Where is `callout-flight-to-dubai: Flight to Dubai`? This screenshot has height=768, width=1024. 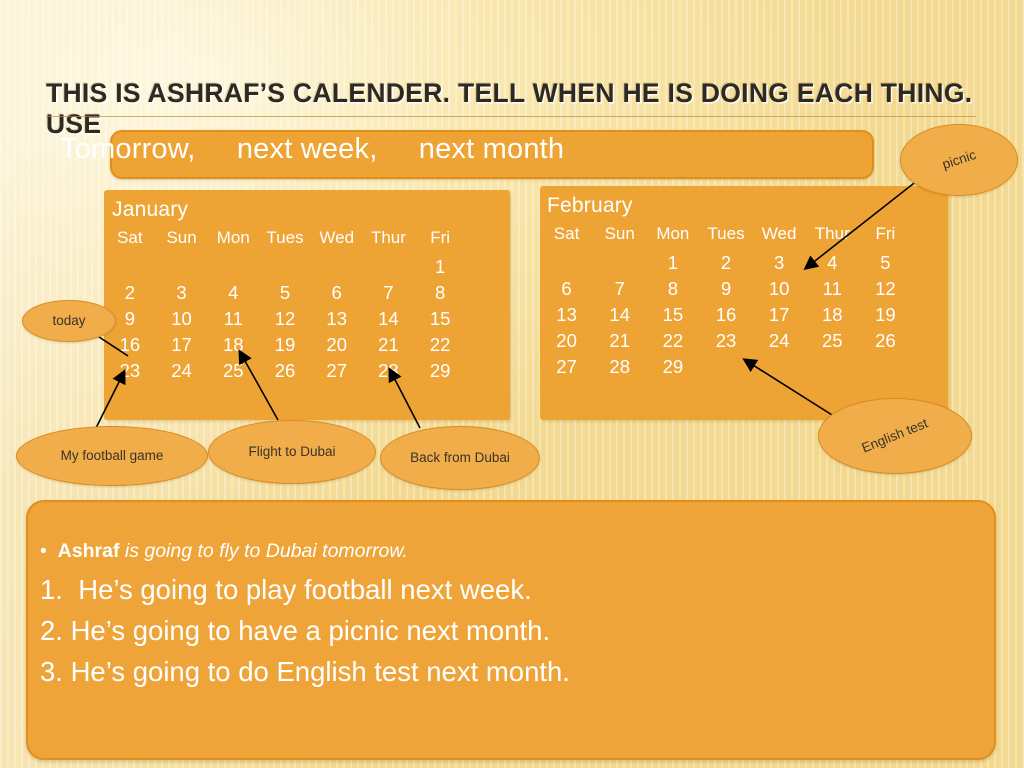
callout-flight-to-dubai: Flight to Dubai is located at coordinates (292, 452).